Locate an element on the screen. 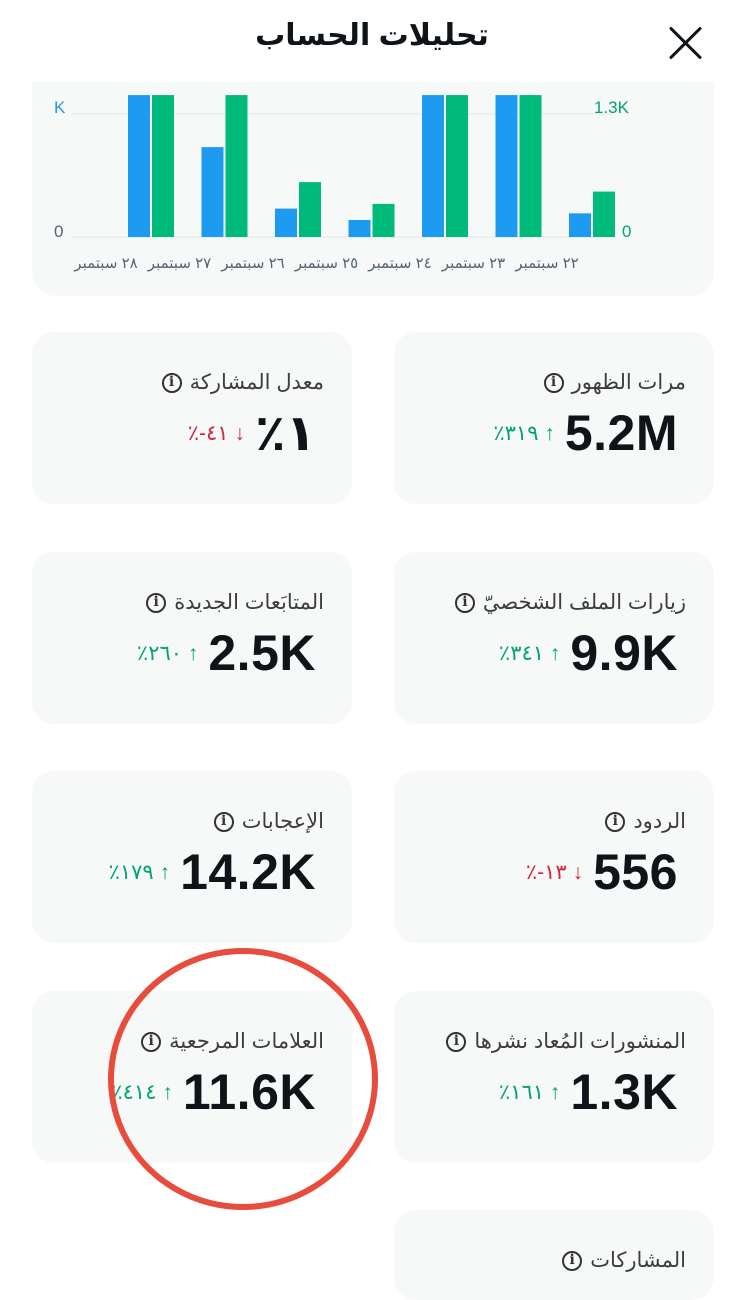  metric-delta: ٪١٦١ ↑ is located at coordinates (529, 1092).